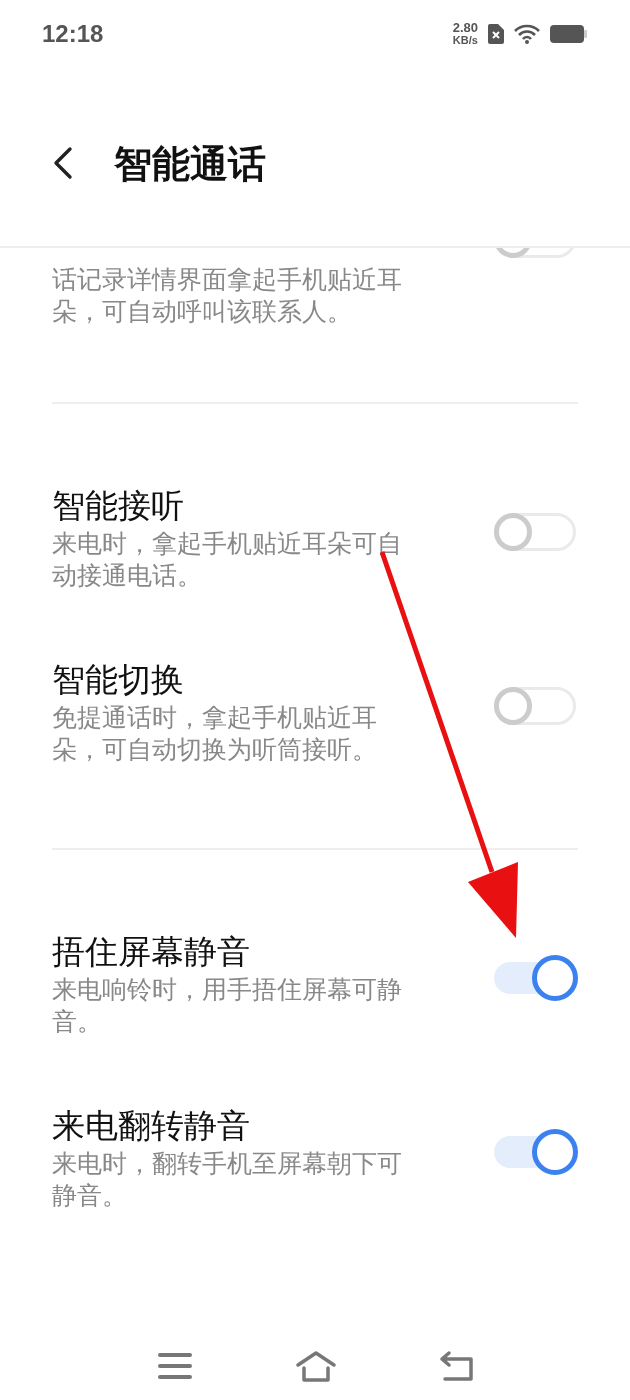 This screenshot has width=630, height=1400. I want to click on setting-title: 捂住屏幕静音, so click(151, 952).